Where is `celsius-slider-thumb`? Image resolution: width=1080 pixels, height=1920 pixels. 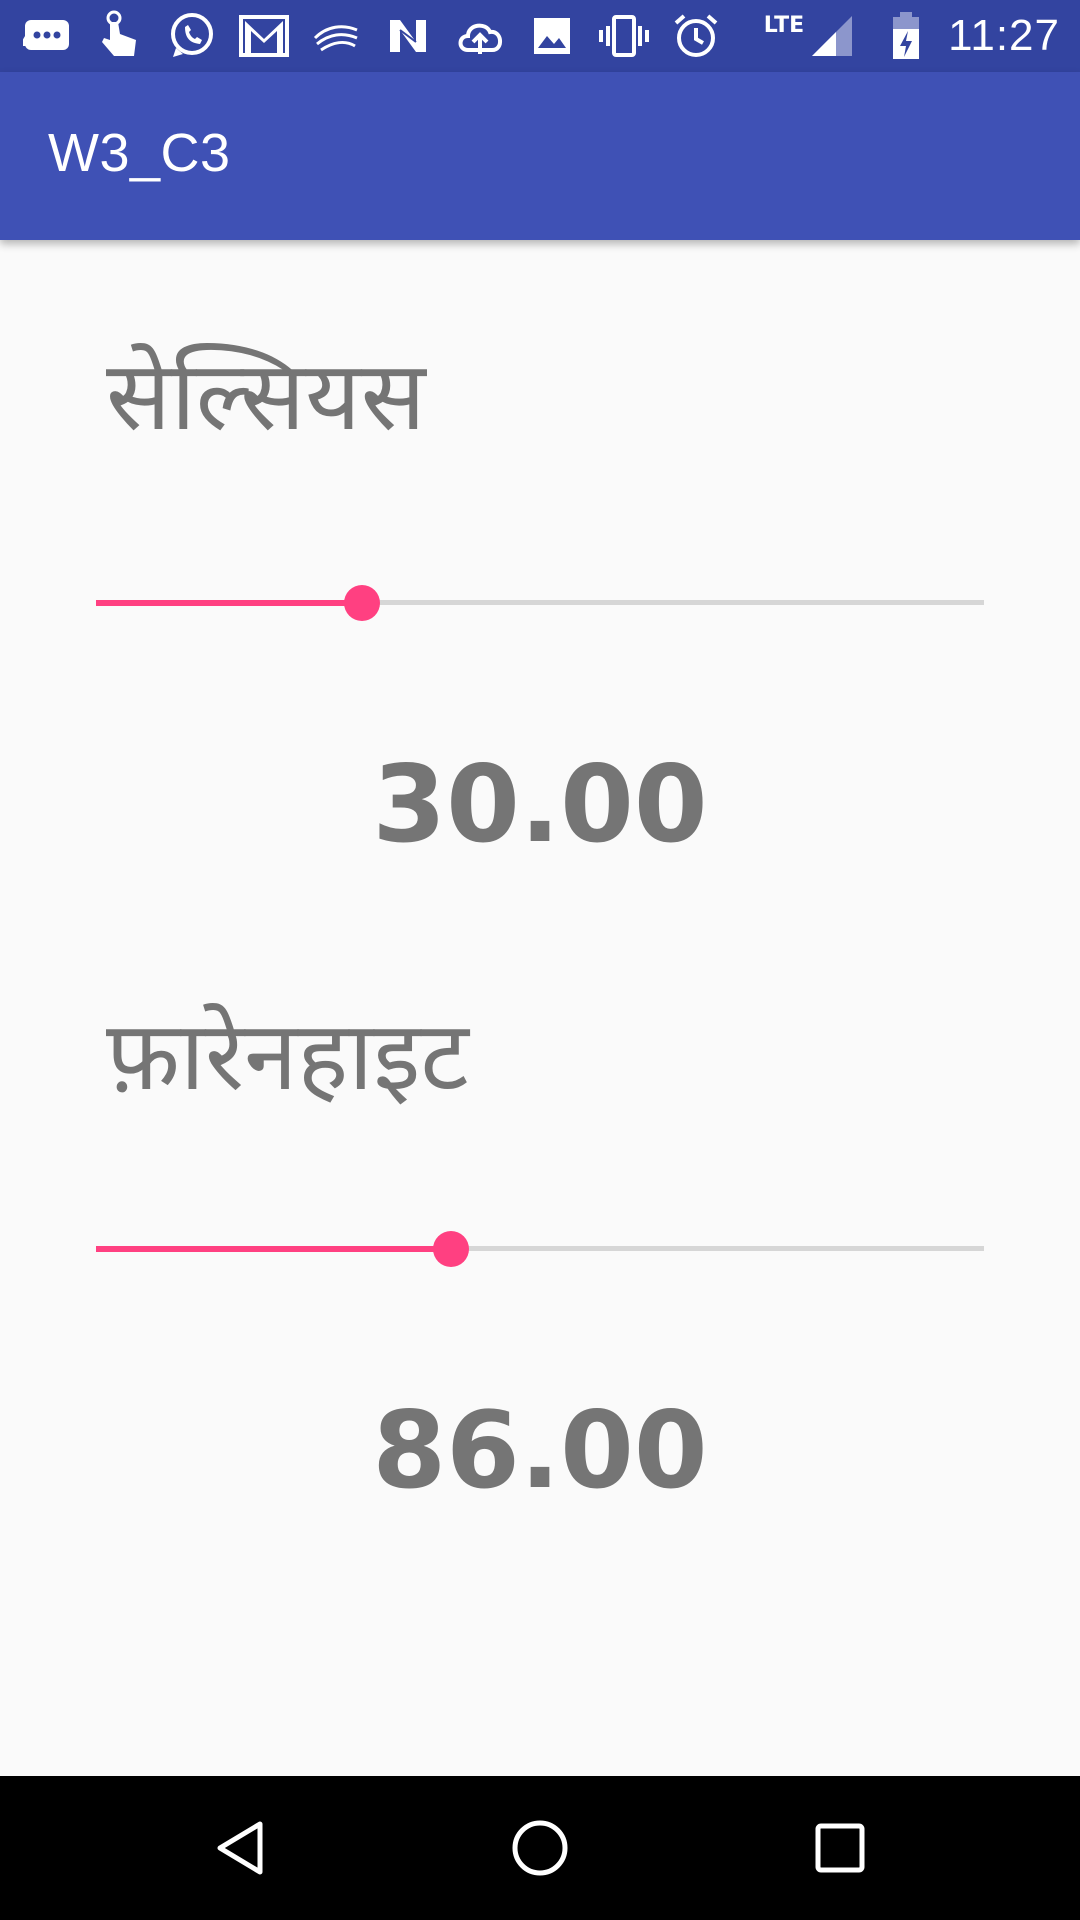
celsius-slider-thumb is located at coordinates (362, 603).